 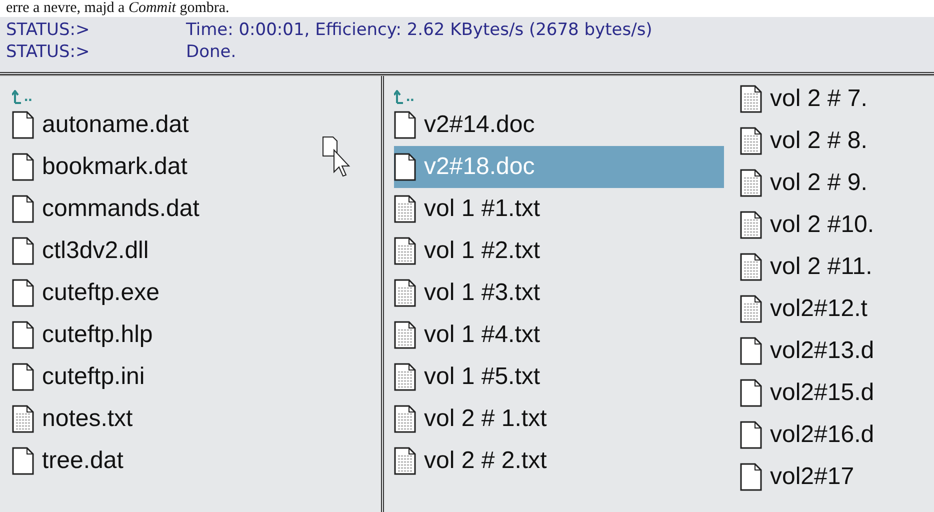 I want to click on file-row: vol2#12.t, so click(x=811, y=309).